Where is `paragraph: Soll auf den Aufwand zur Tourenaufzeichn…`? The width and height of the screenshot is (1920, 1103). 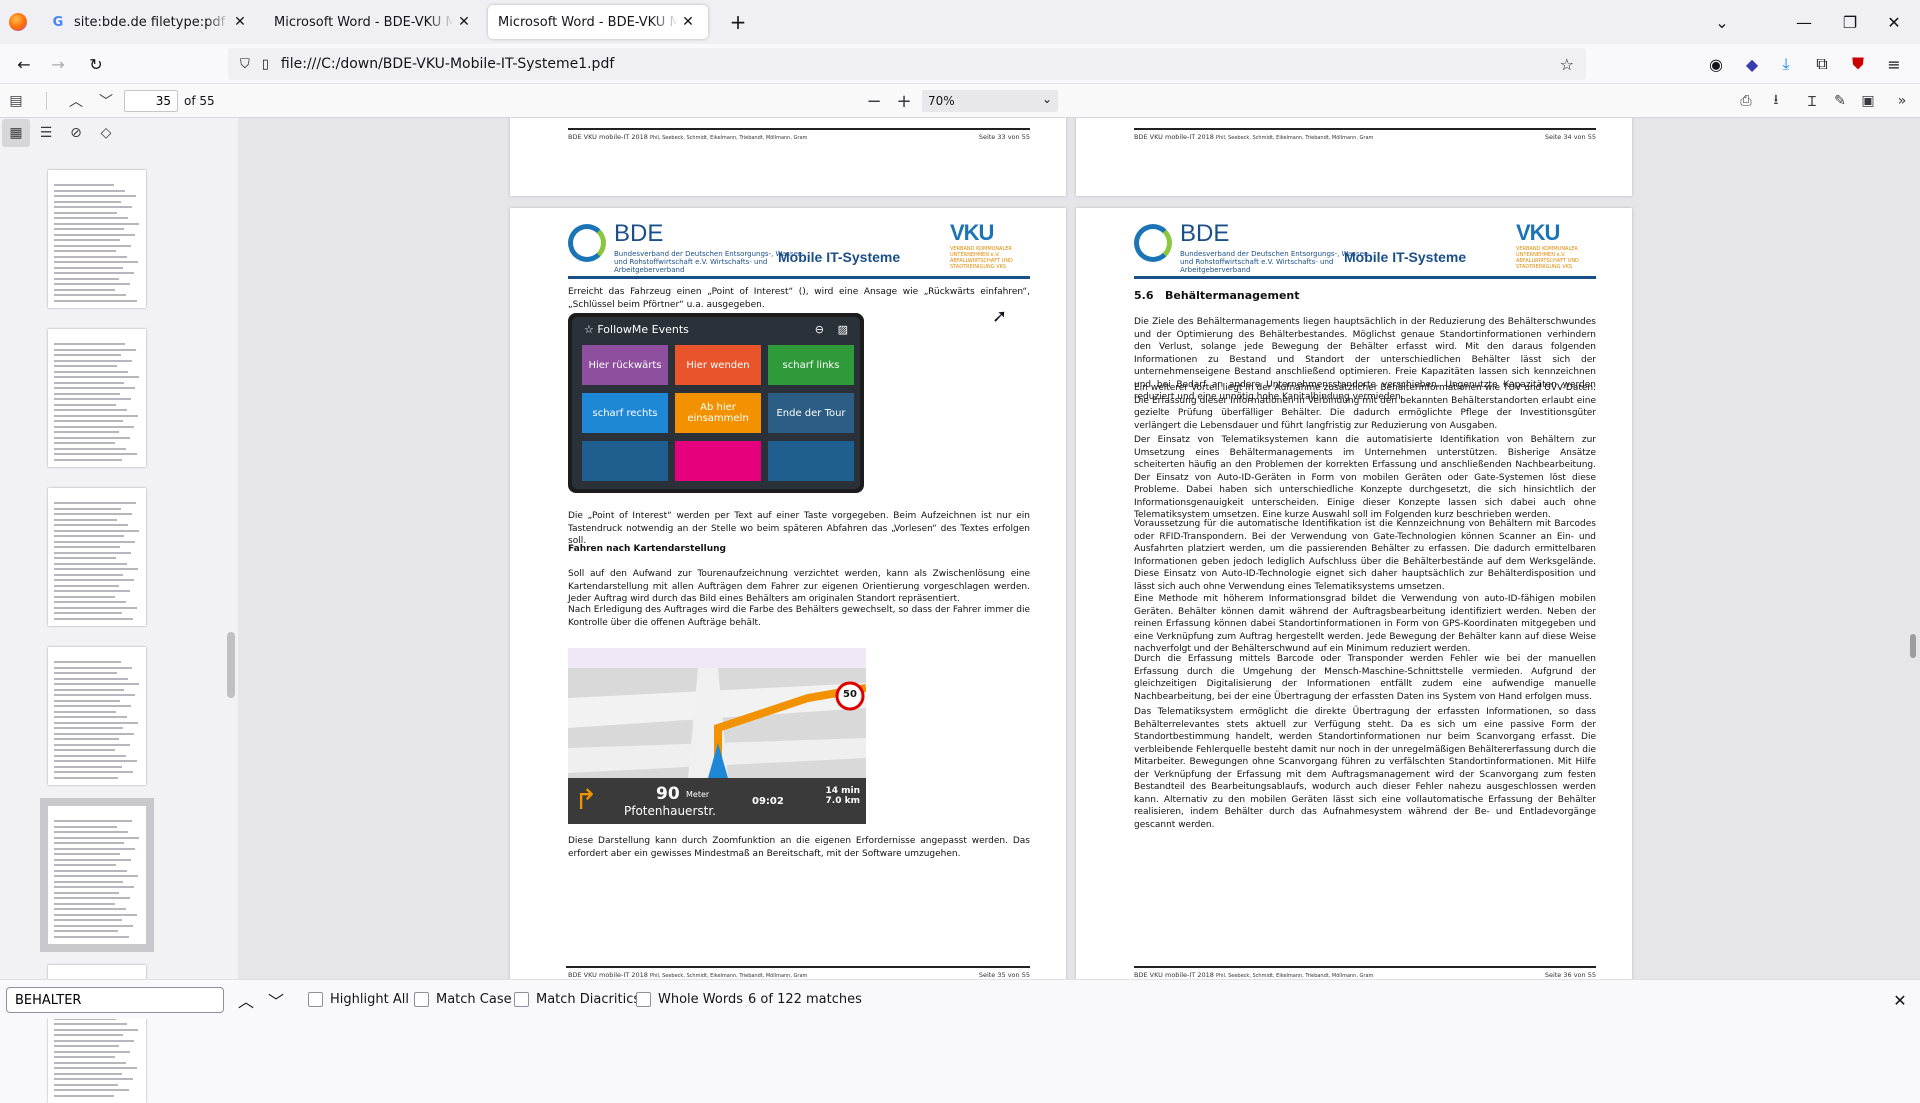
paragraph: Soll auf den Aufwand zur Tourenaufzeichn… is located at coordinates (799, 586).